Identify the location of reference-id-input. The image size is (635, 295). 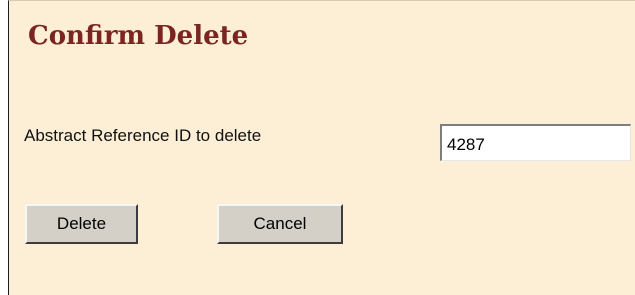
(535, 142).